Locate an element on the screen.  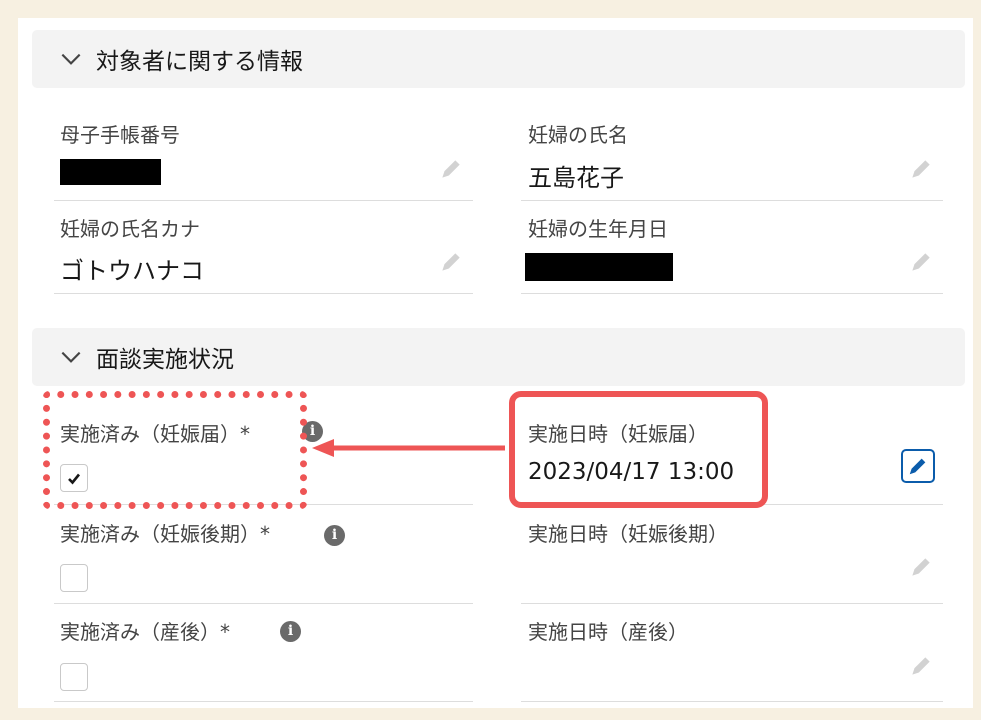
section-header-interview-status: 面談実施状況 is located at coordinates (498, 357).